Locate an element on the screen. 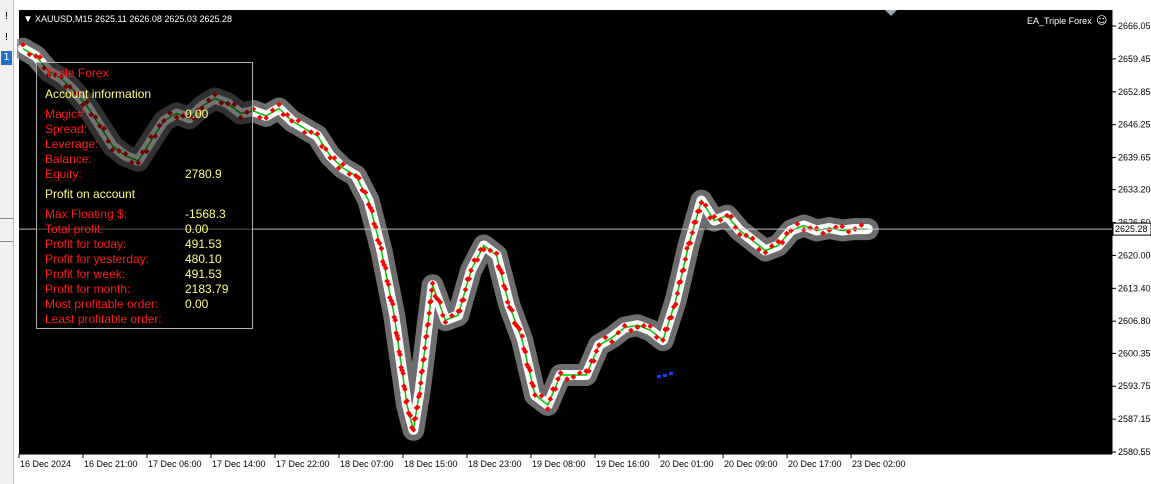  strip-divider is located at coordinates (6, 218).